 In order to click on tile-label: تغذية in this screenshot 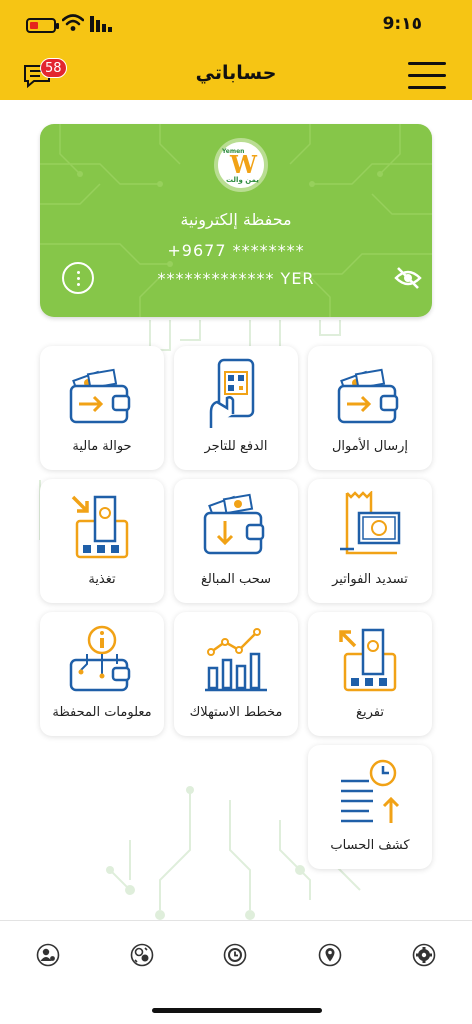, I will do `click(102, 579)`.